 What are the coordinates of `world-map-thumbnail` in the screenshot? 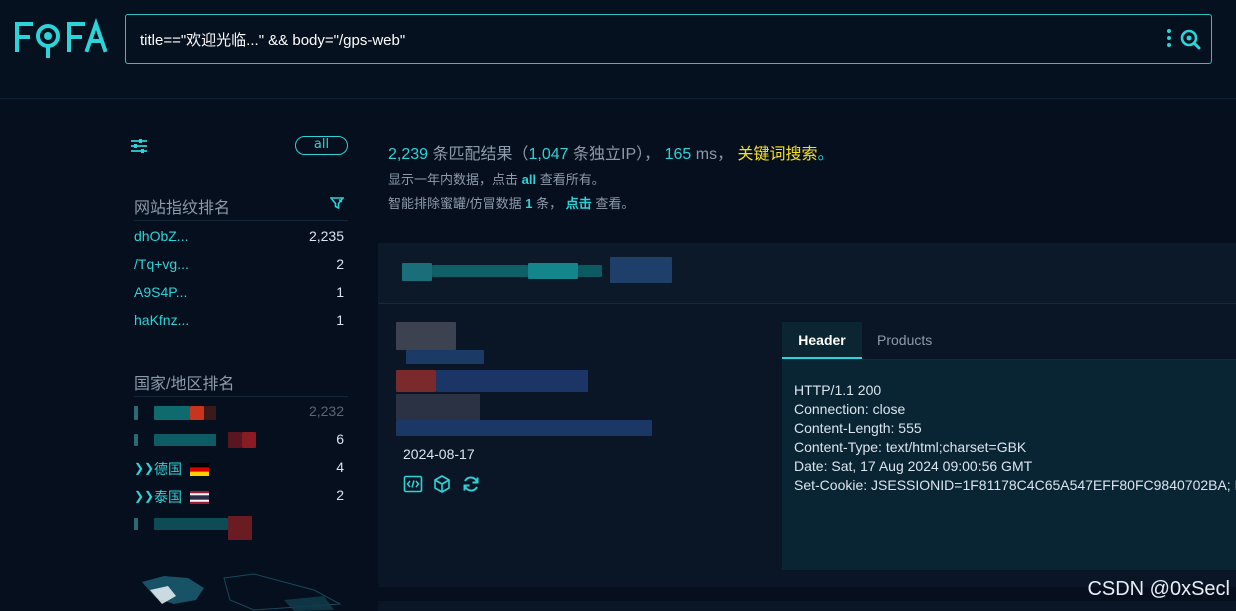 It's located at (242, 592).